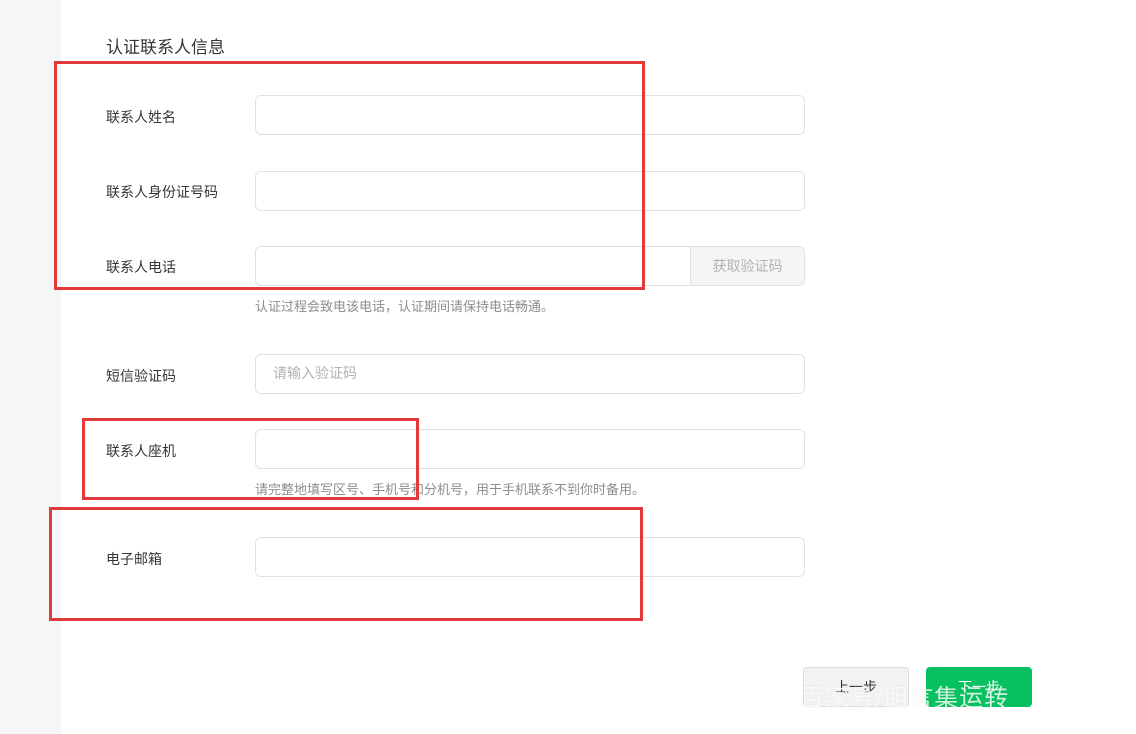 The image size is (1136, 734). What do you see at coordinates (141, 452) in the screenshot?
I see `landline-label: 联系人座机` at bounding box center [141, 452].